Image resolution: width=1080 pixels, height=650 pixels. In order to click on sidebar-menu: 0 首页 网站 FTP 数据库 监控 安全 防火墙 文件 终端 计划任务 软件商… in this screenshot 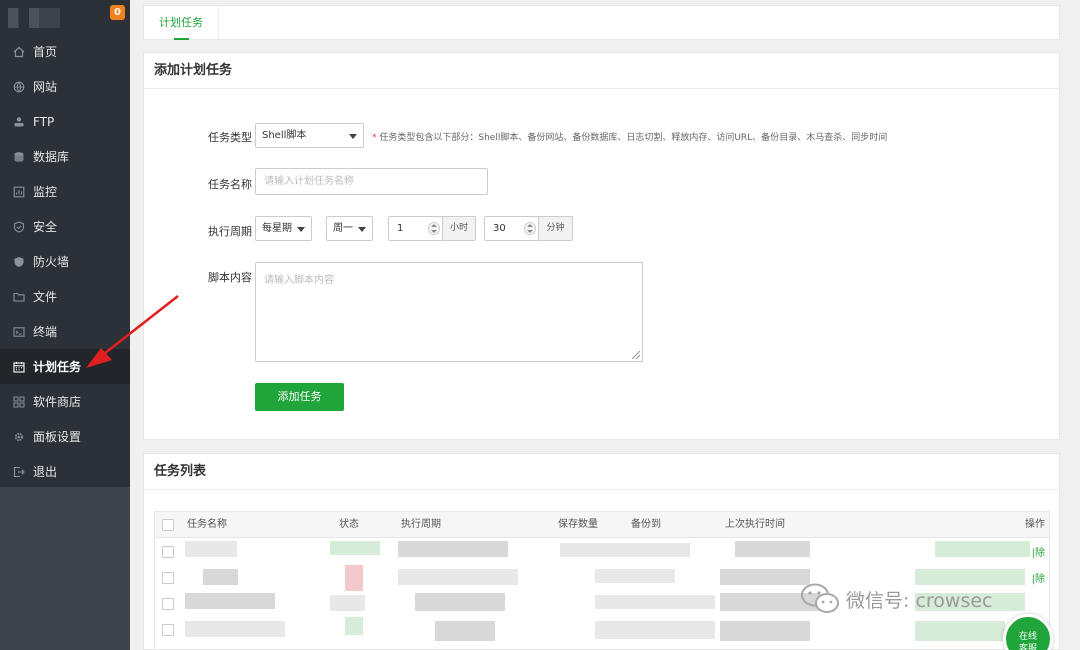, I will do `click(65, 243)`.